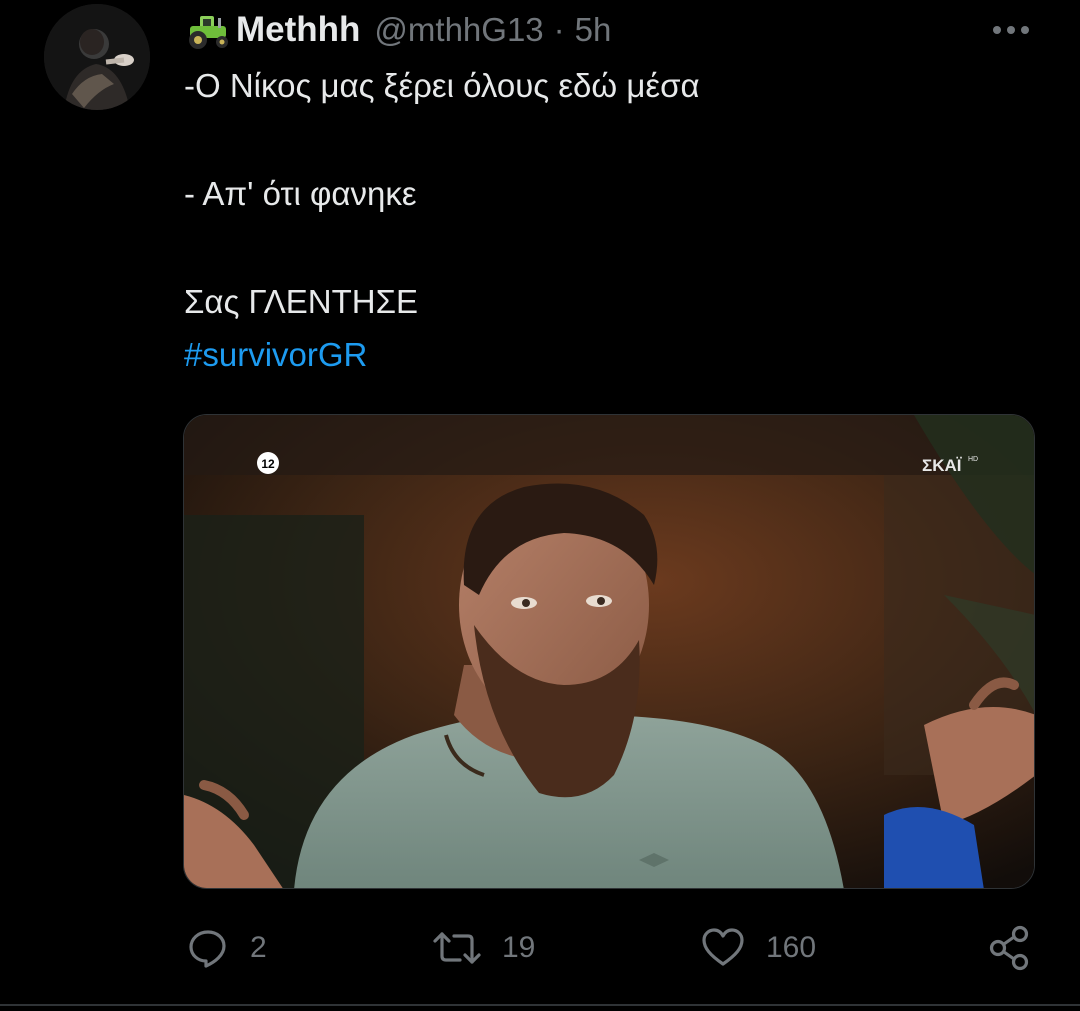 The height and width of the screenshot is (1011, 1080). I want to click on retweet-button: 19, so click(483, 948).